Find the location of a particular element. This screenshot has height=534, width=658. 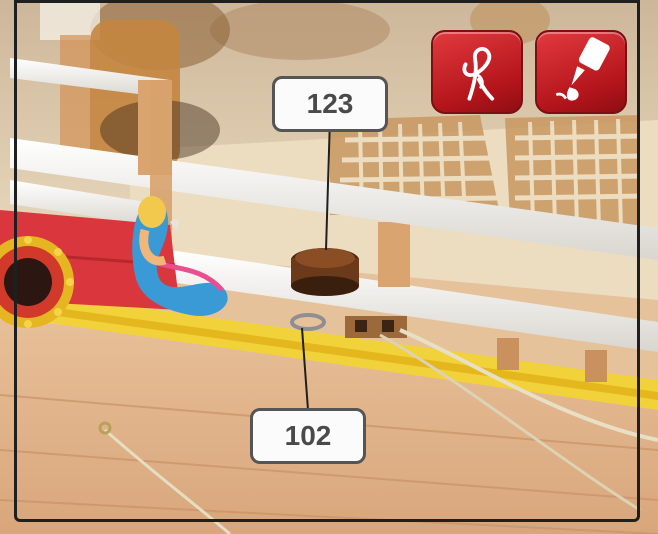

callout-label-bottom: 102 is located at coordinates (308, 436).